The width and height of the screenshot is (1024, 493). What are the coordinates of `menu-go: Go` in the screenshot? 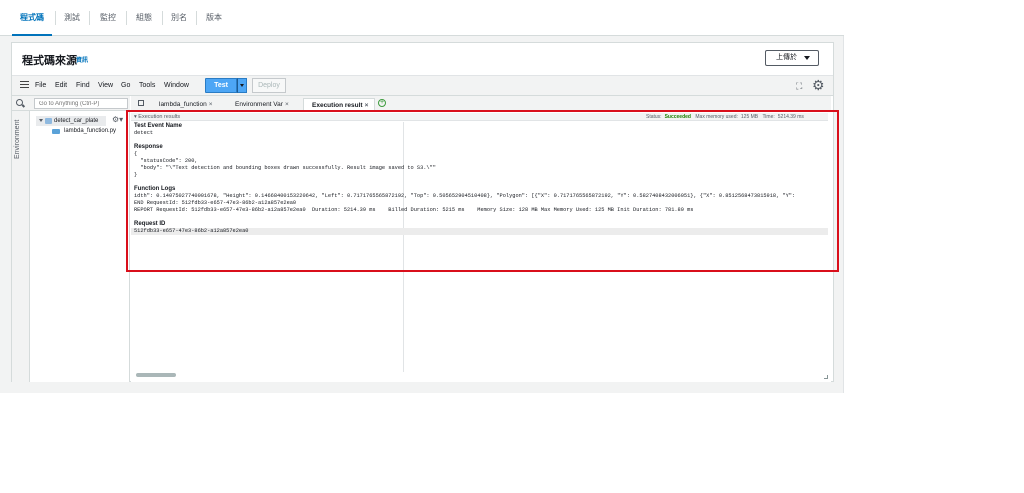 It's located at (125, 85).